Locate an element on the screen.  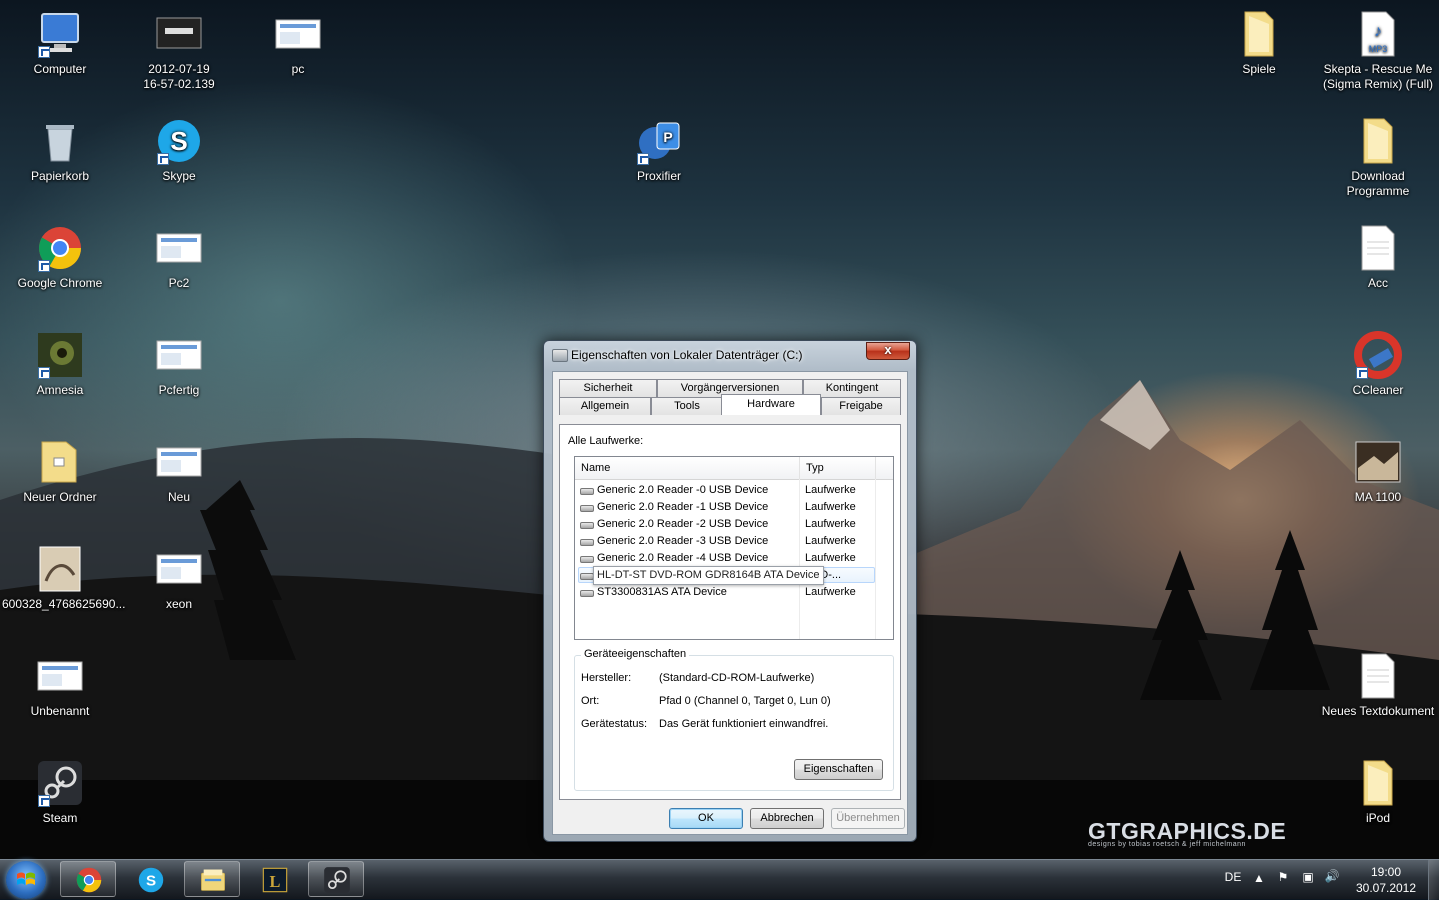
explorer-icon is located at coordinates (213, 880).